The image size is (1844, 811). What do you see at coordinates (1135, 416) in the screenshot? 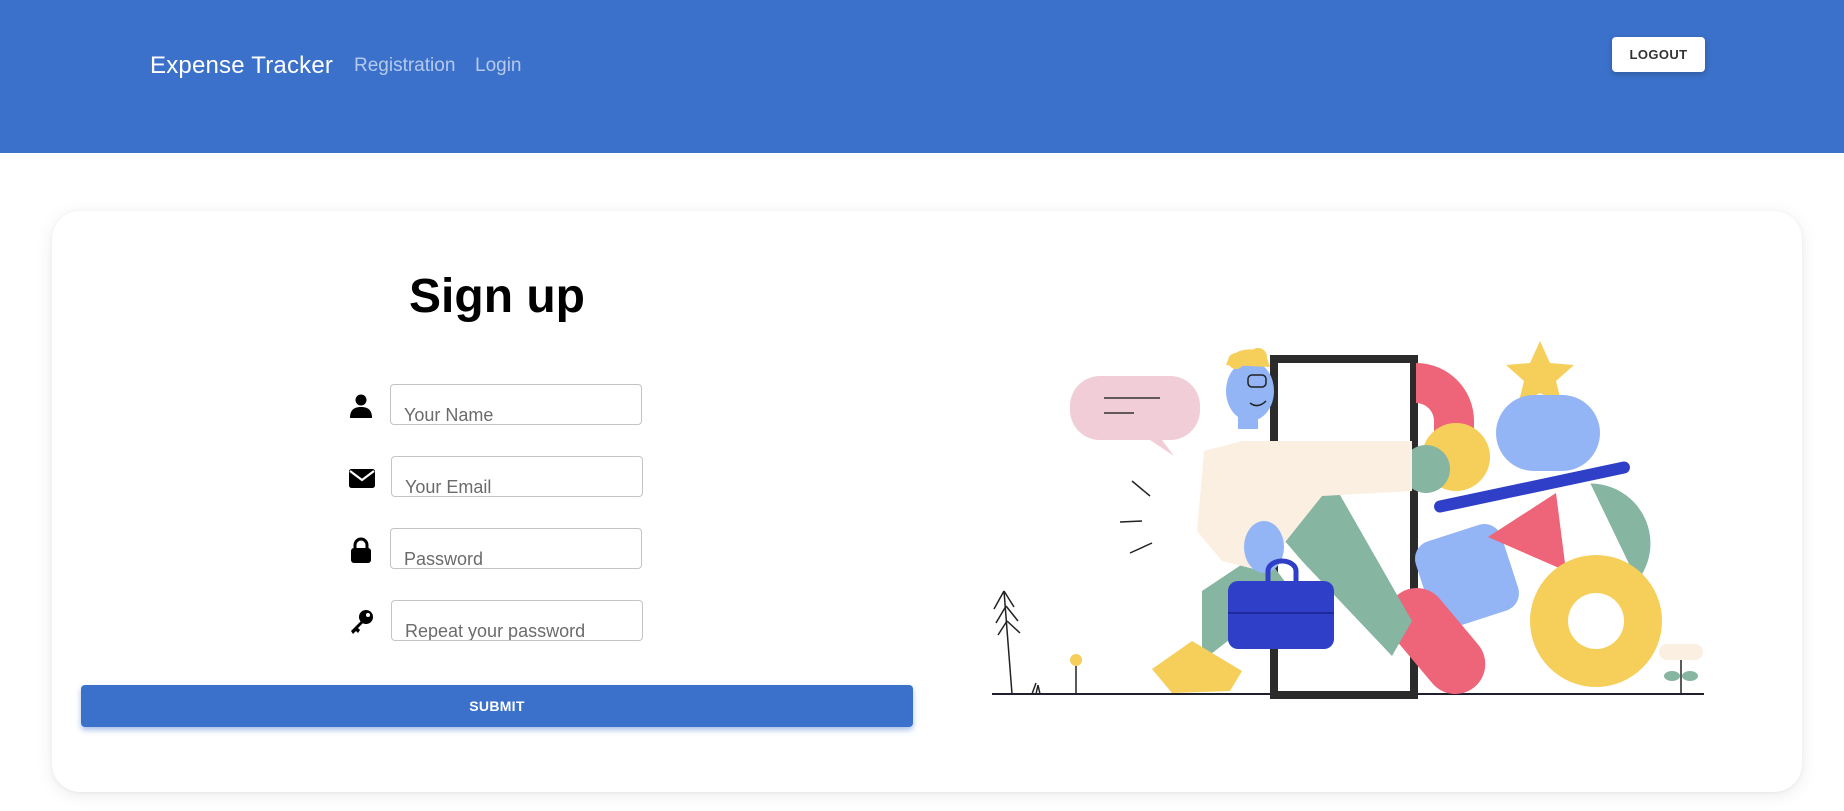
I see `speech-bubble-icon` at bounding box center [1135, 416].